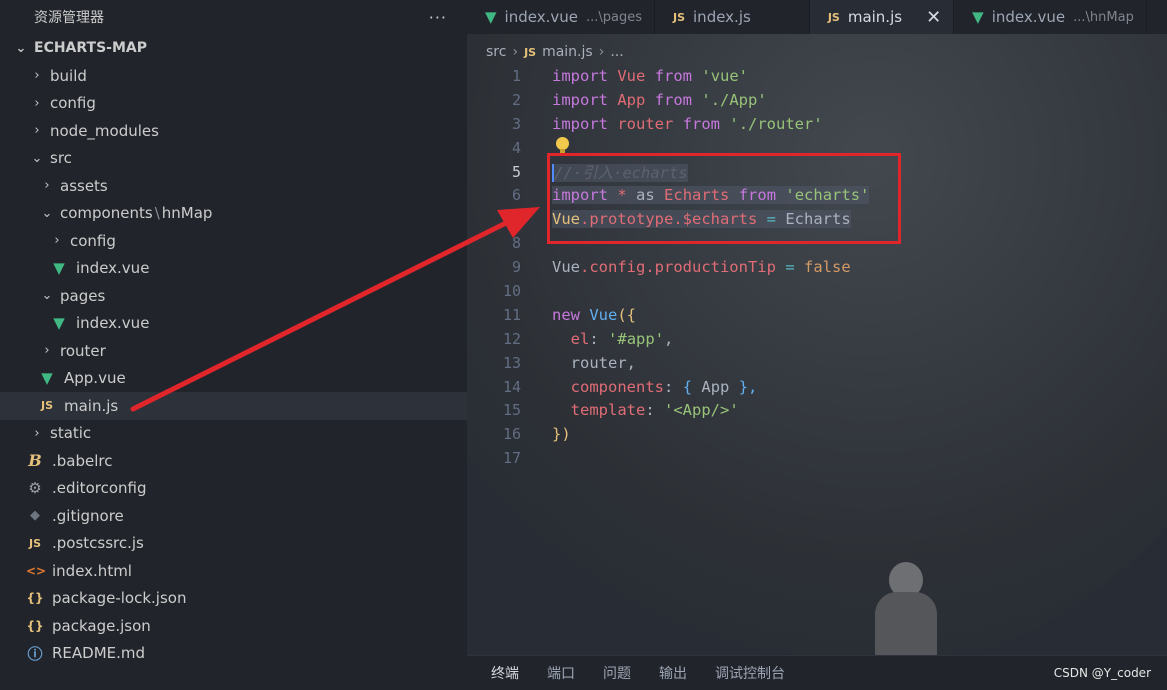 This screenshot has height=690, width=1167. What do you see at coordinates (817, 458) in the screenshot?
I see `code-line: 17` at bounding box center [817, 458].